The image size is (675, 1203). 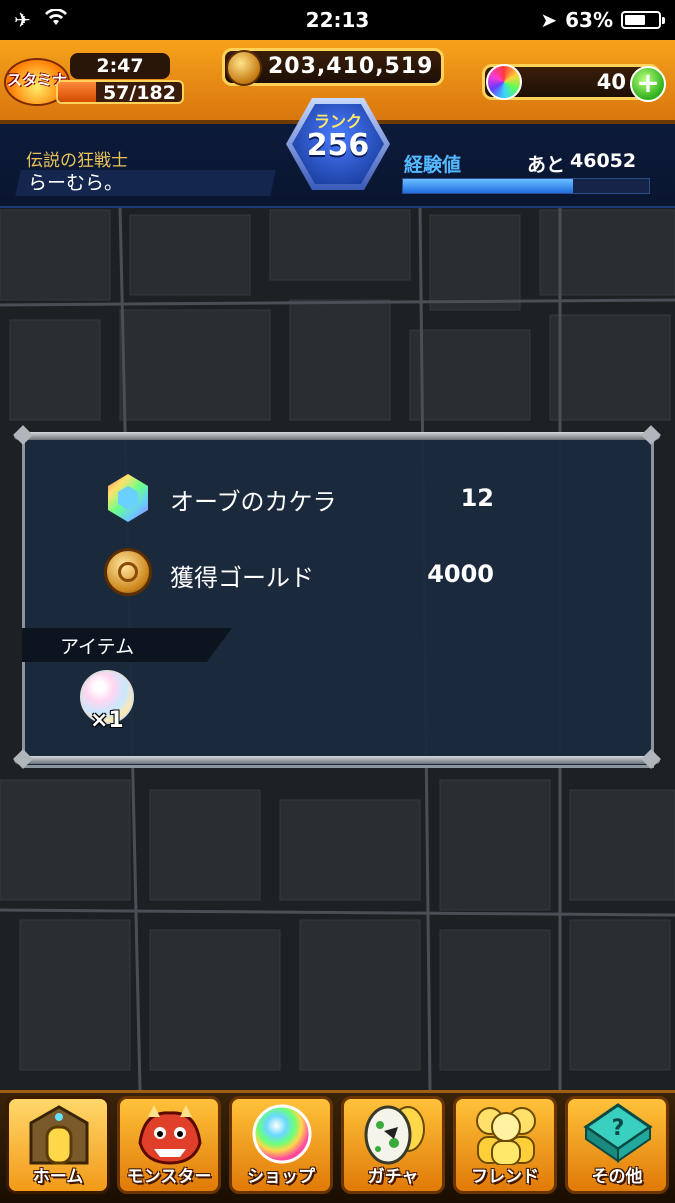 What do you see at coordinates (488, 186) in the screenshot?
I see `exp-bar-fill` at bounding box center [488, 186].